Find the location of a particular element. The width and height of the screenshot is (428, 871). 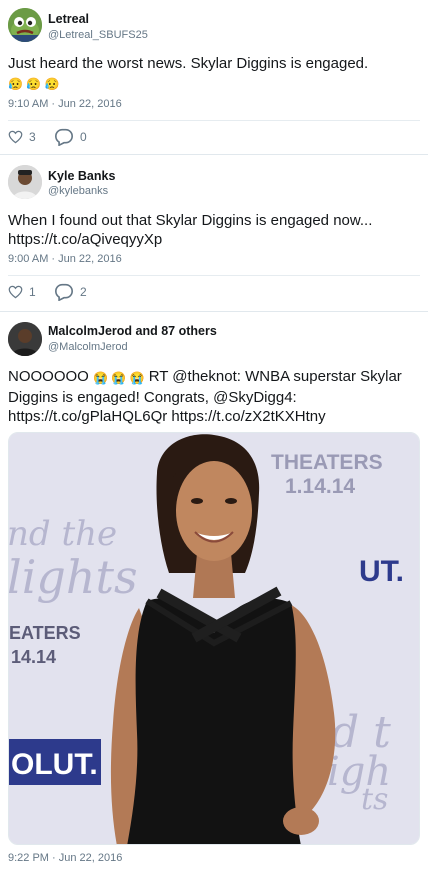

reply-count: 0 is located at coordinates (83, 137).